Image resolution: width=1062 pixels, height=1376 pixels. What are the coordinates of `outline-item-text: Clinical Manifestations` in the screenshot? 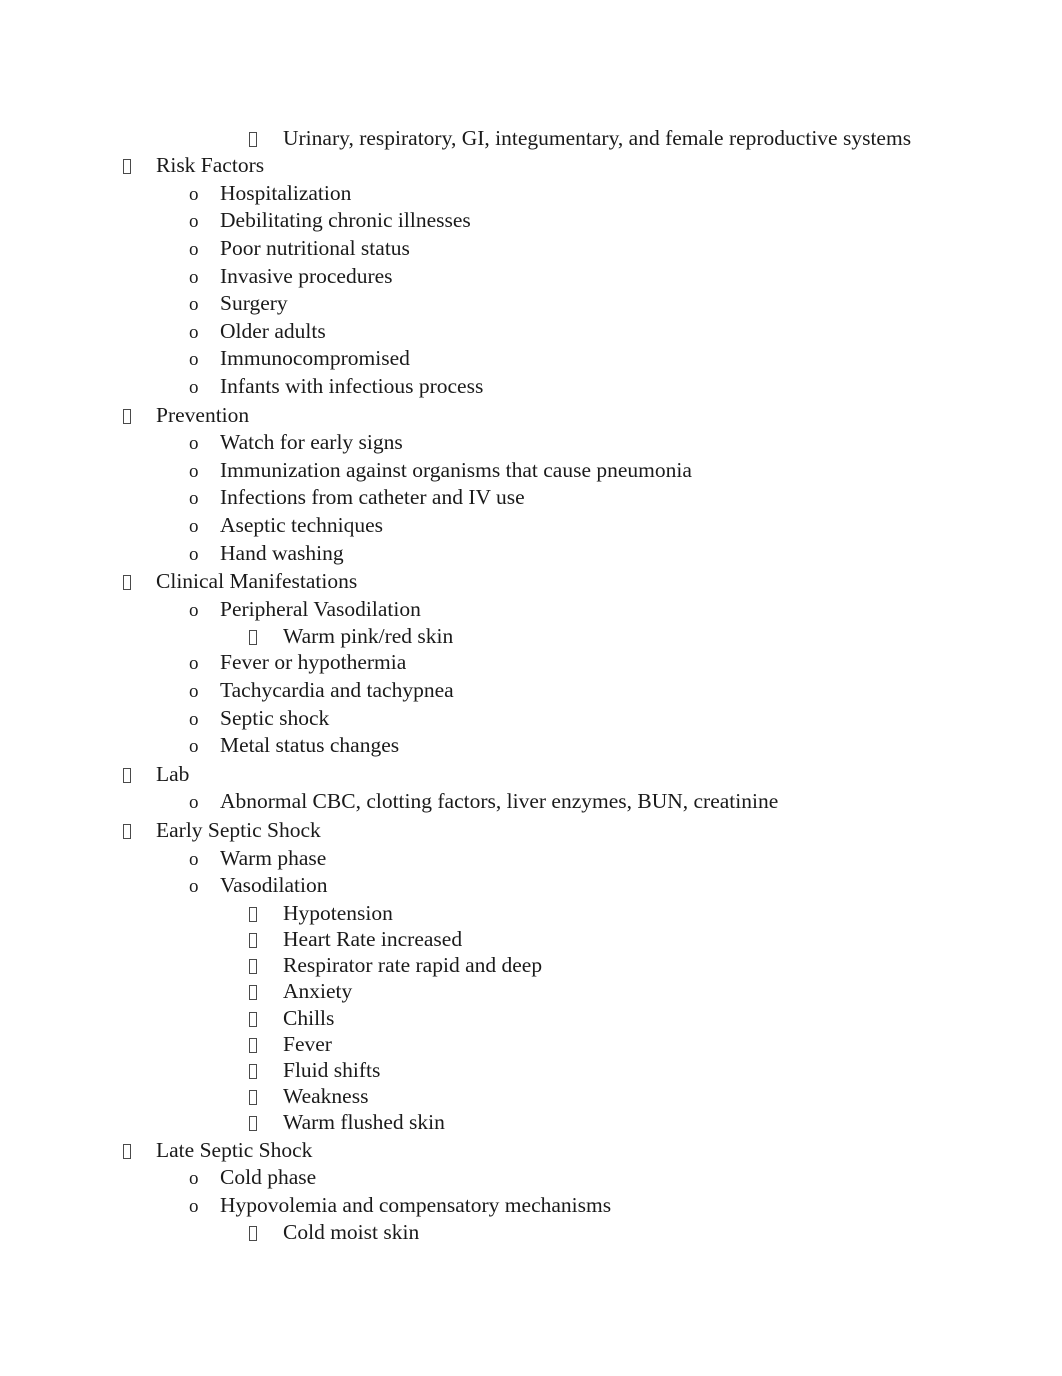 It's located at (257, 581).